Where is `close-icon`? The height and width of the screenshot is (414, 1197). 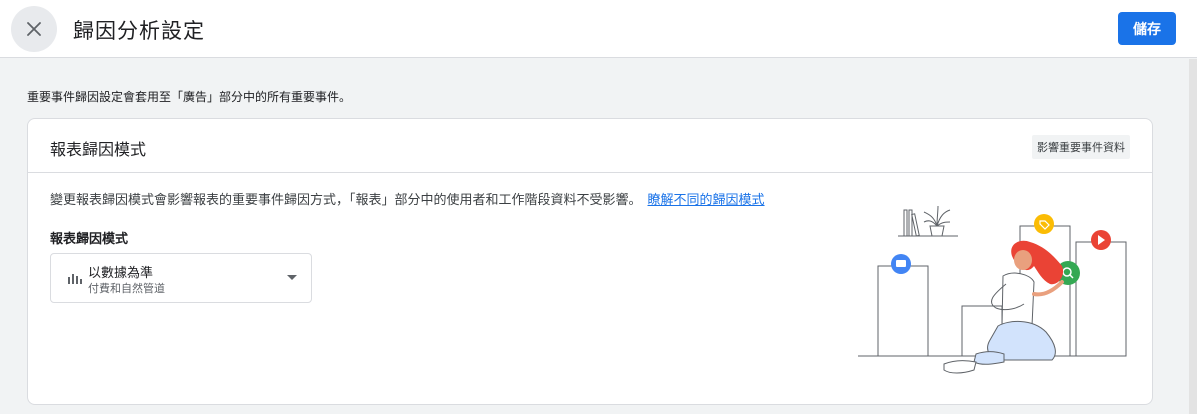
close-icon is located at coordinates (34, 29).